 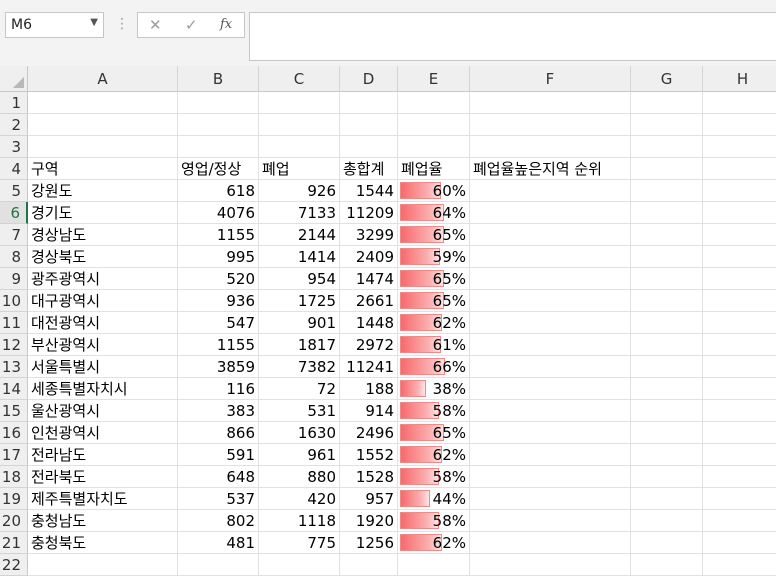 What do you see at coordinates (218, 169) in the screenshot?
I see `table-header-cell: 영업/정상` at bounding box center [218, 169].